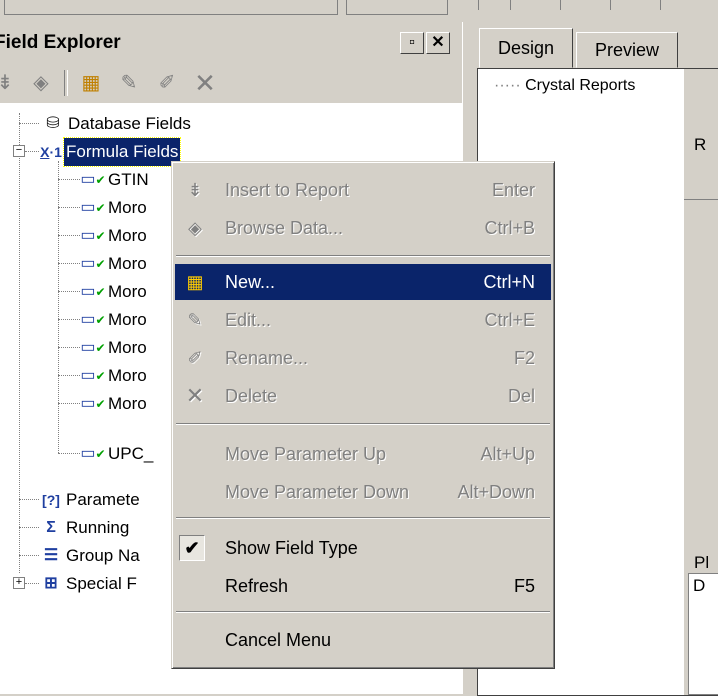  Describe the element at coordinates (363, 492) in the screenshot. I see `menu-item-move-parameter-down: Move Parameter Down Alt+Down` at that location.